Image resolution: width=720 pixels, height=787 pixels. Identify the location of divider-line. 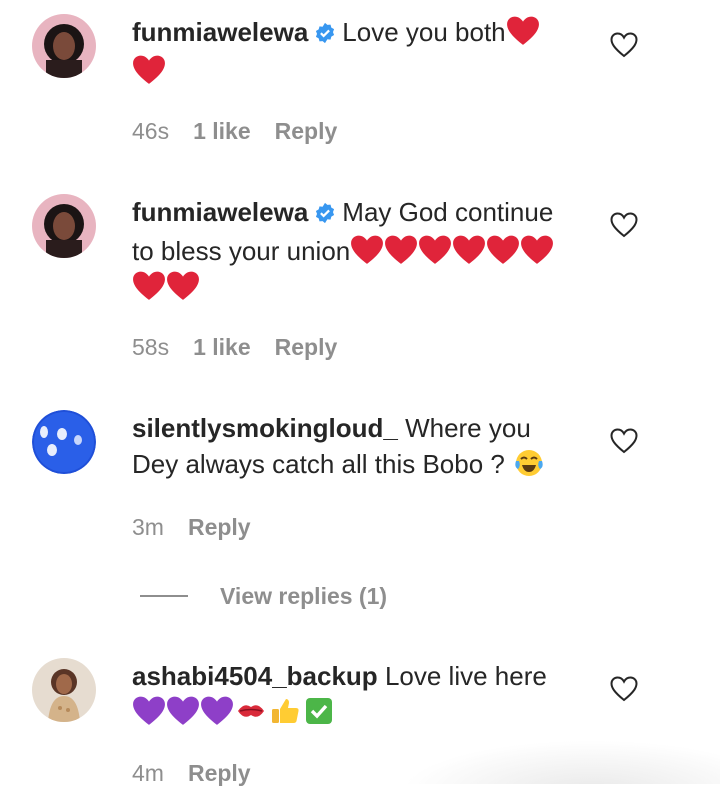
(164, 596).